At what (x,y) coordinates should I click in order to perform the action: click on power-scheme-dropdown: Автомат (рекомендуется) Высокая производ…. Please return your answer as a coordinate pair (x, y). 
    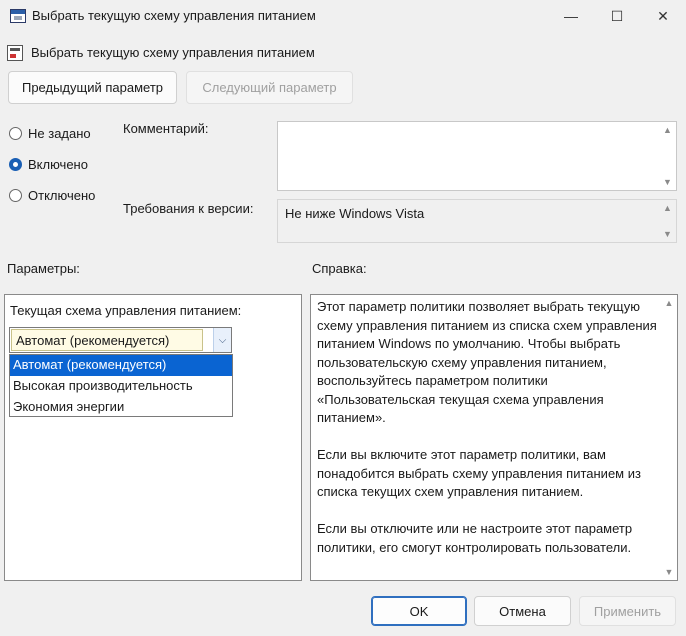
    Looking at the image, I should click on (121, 385).